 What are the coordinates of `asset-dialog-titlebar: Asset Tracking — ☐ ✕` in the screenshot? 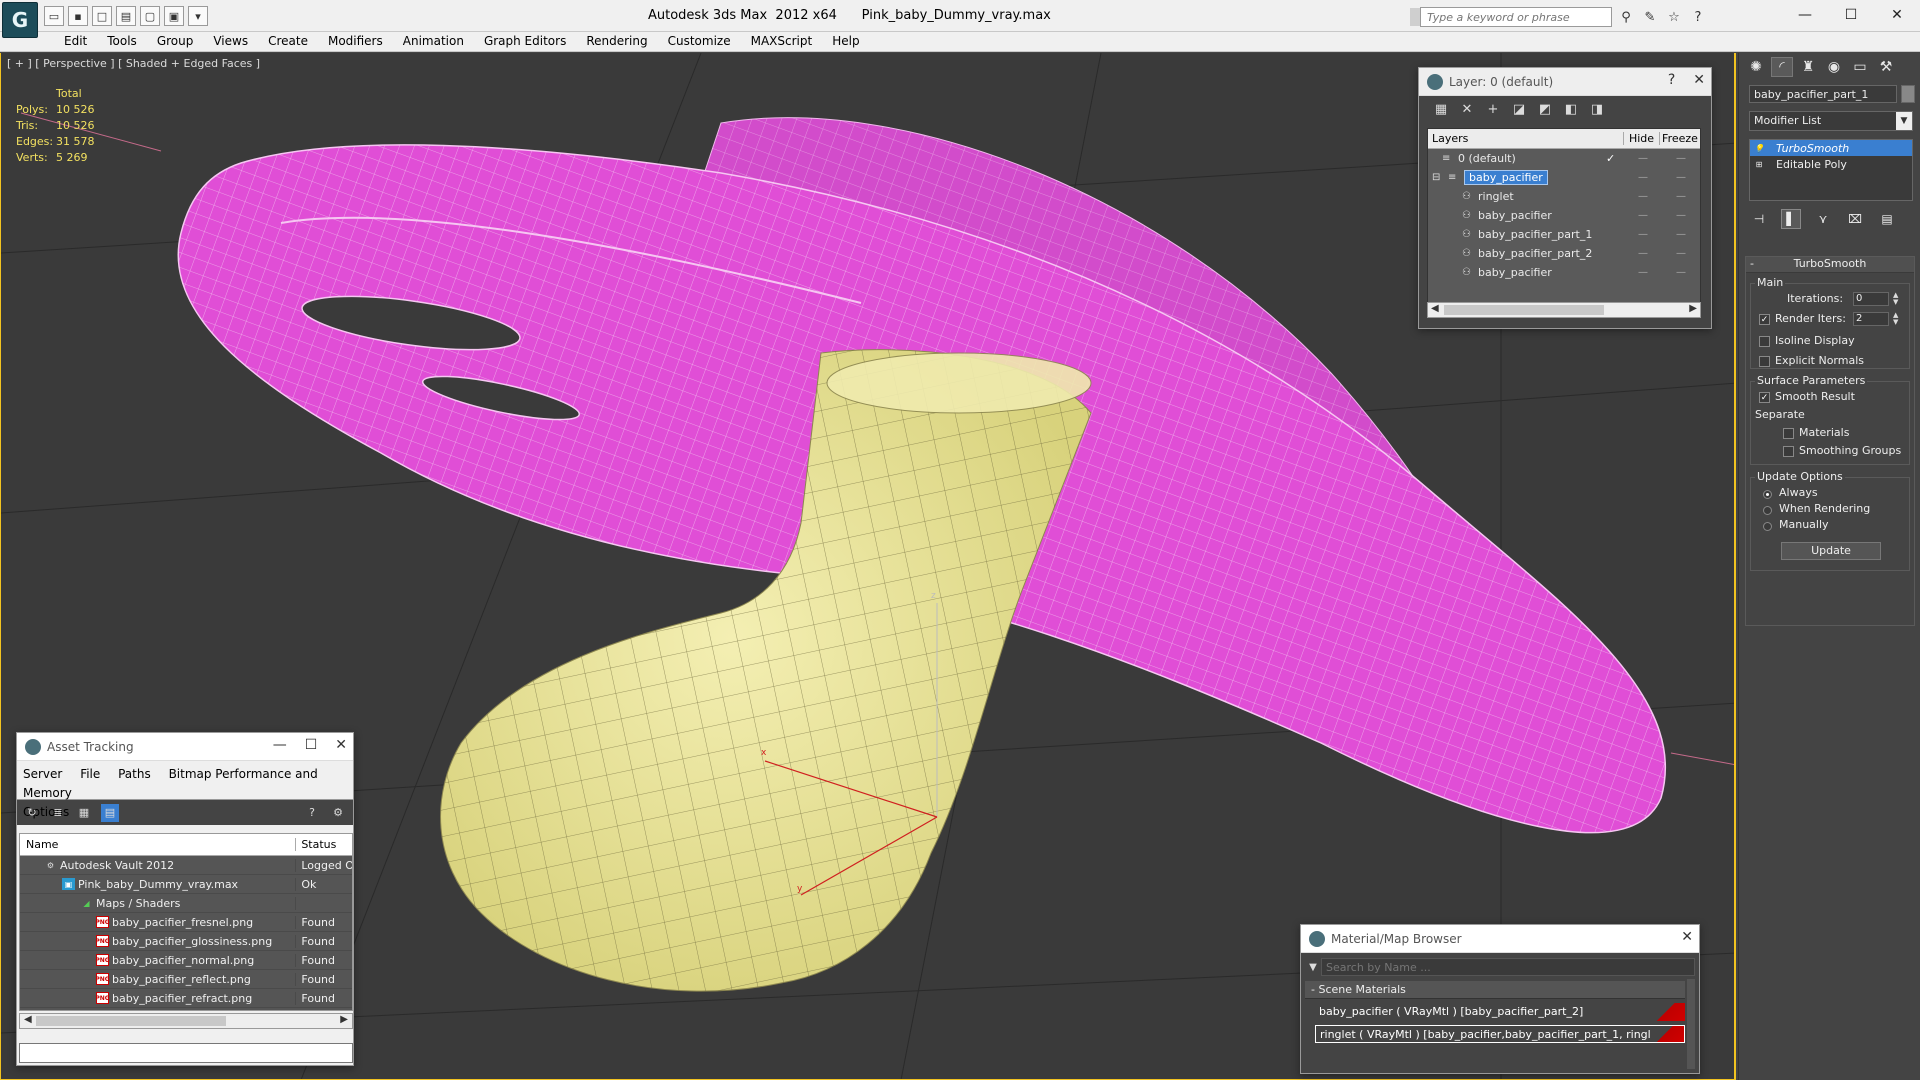 It's located at (185, 747).